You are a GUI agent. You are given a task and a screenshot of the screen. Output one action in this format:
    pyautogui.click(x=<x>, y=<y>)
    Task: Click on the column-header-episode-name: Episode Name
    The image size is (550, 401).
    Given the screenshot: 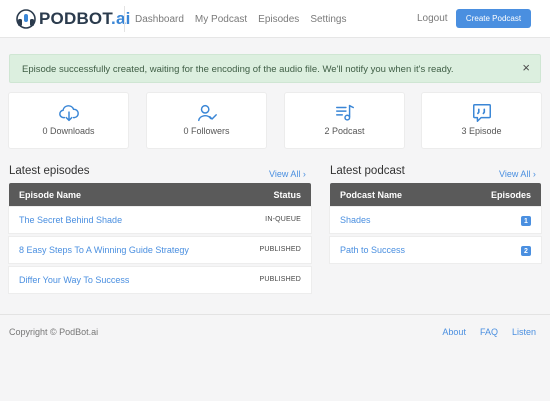 What is the action you would take?
    pyautogui.click(x=50, y=195)
    